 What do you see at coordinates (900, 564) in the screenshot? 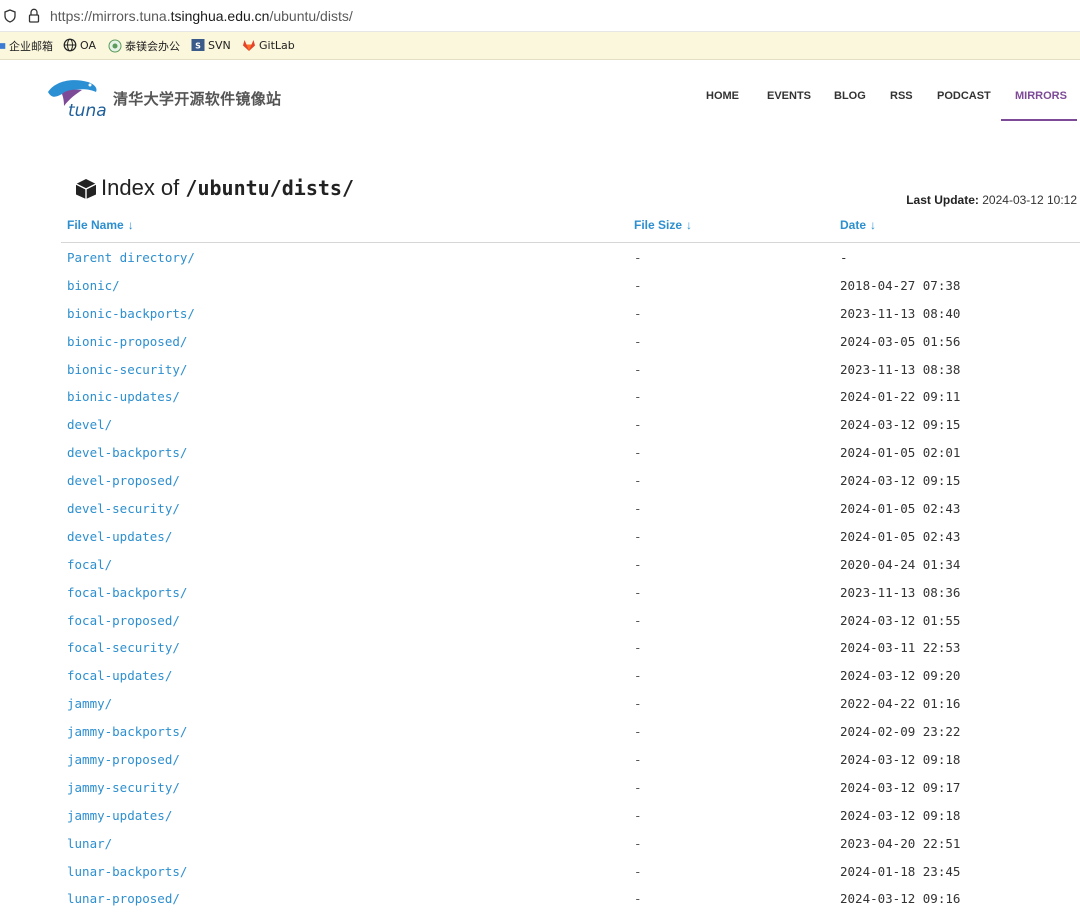
I see `file-date: 2020-04-24 01:34` at bounding box center [900, 564].